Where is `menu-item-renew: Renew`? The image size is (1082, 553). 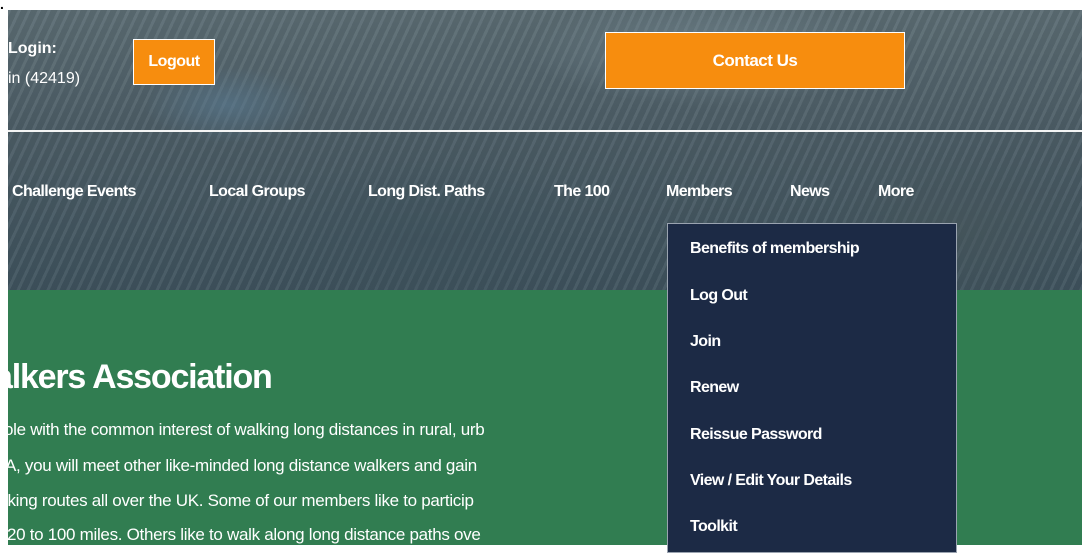
menu-item-renew: Renew is located at coordinates (714, 388).